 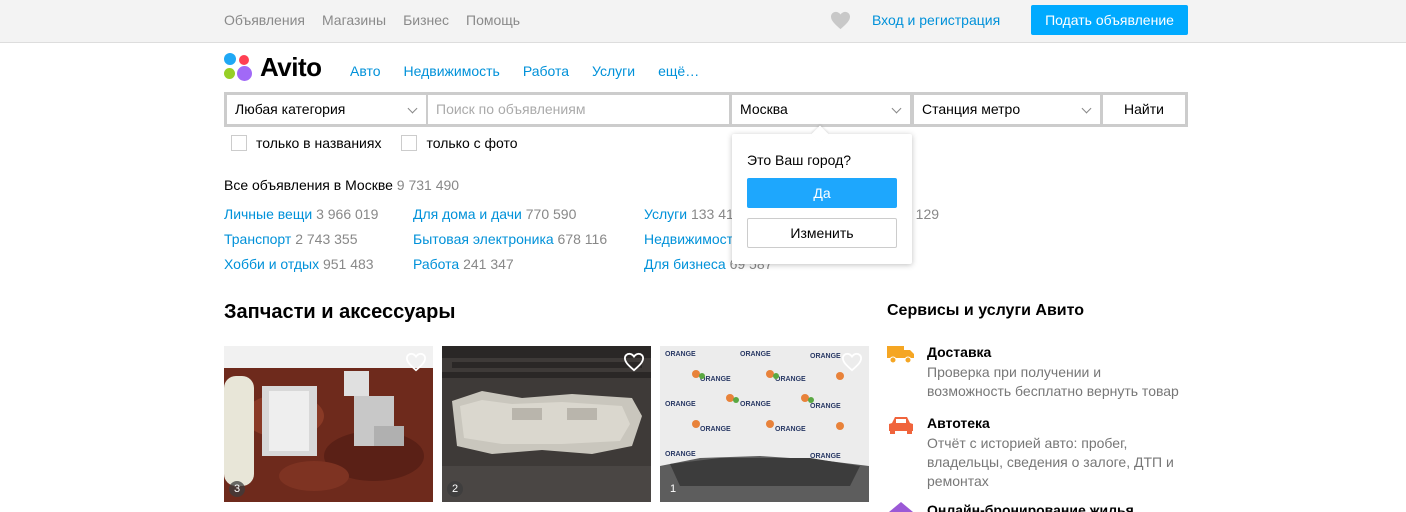 I want to click on category-count: 951 483, so click(x=348, y=264).